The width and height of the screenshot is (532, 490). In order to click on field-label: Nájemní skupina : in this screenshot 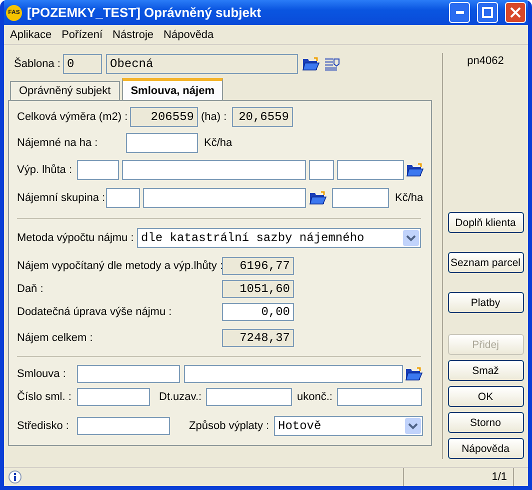, I will do `click(61, 198)`.